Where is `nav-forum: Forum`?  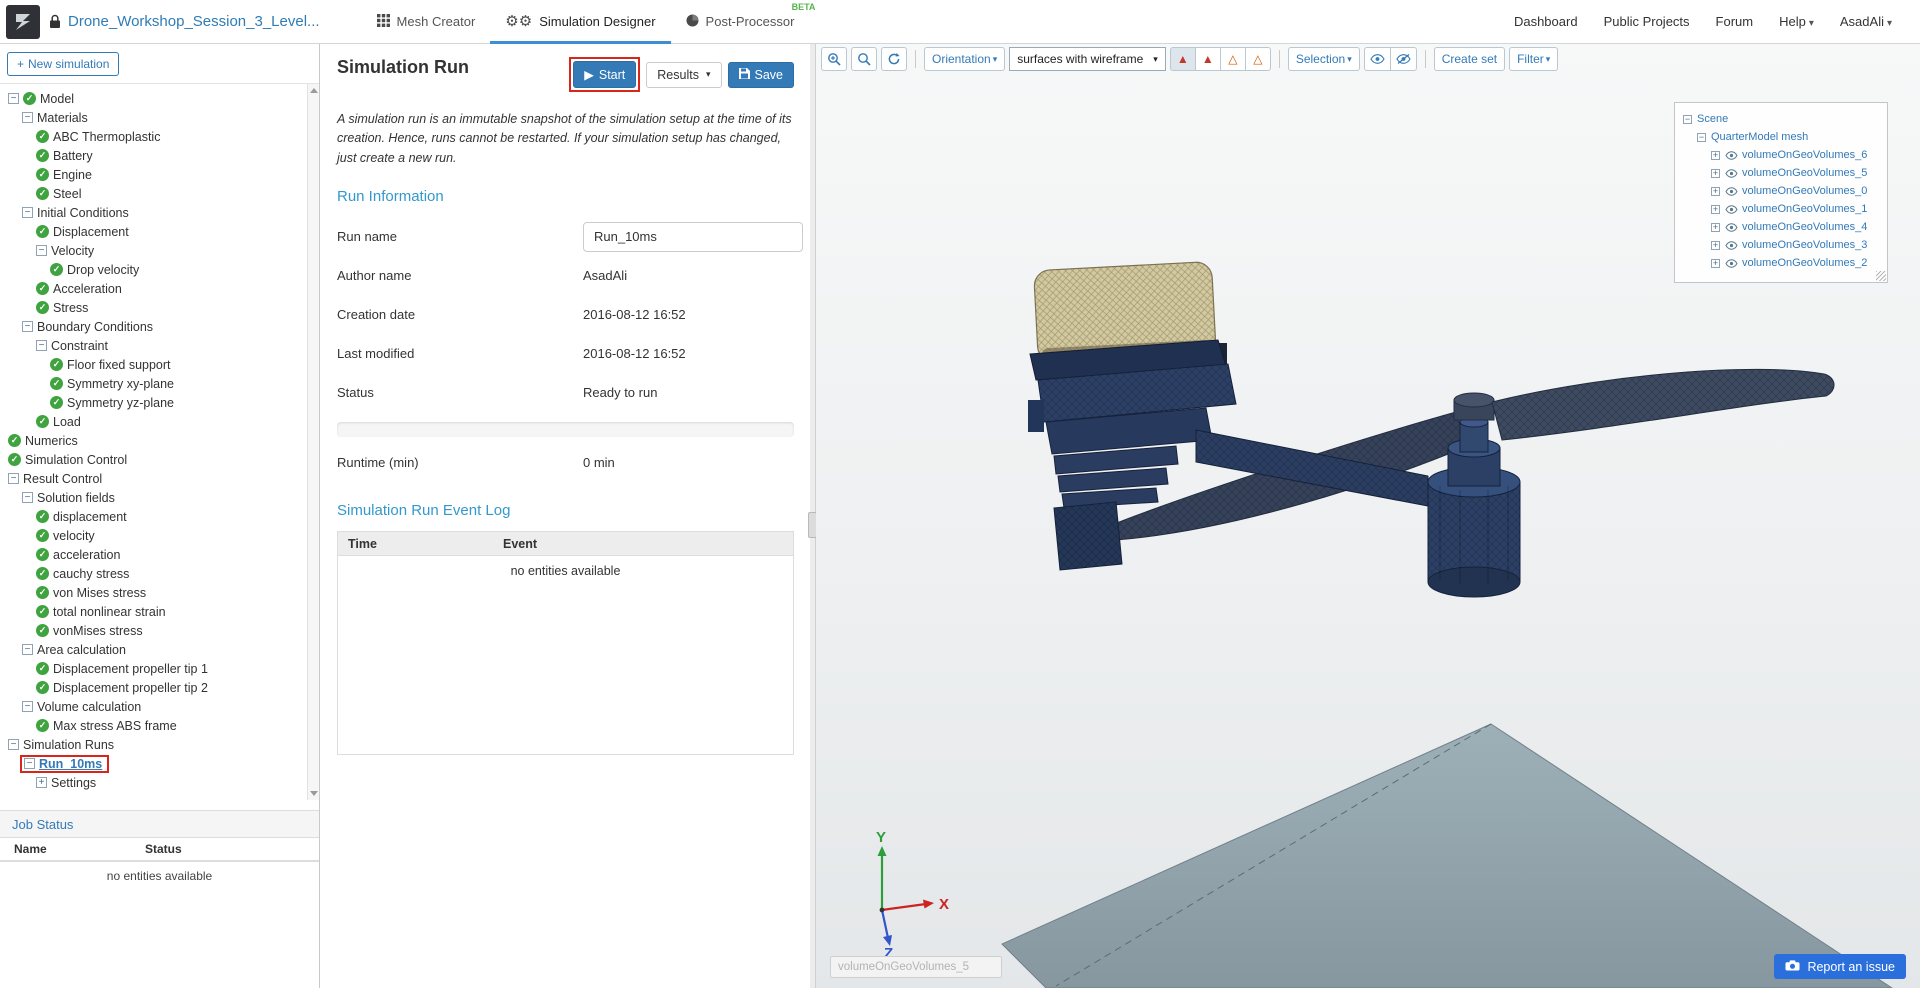 nav-forum: Forum is located at coordinates (1735, 21).